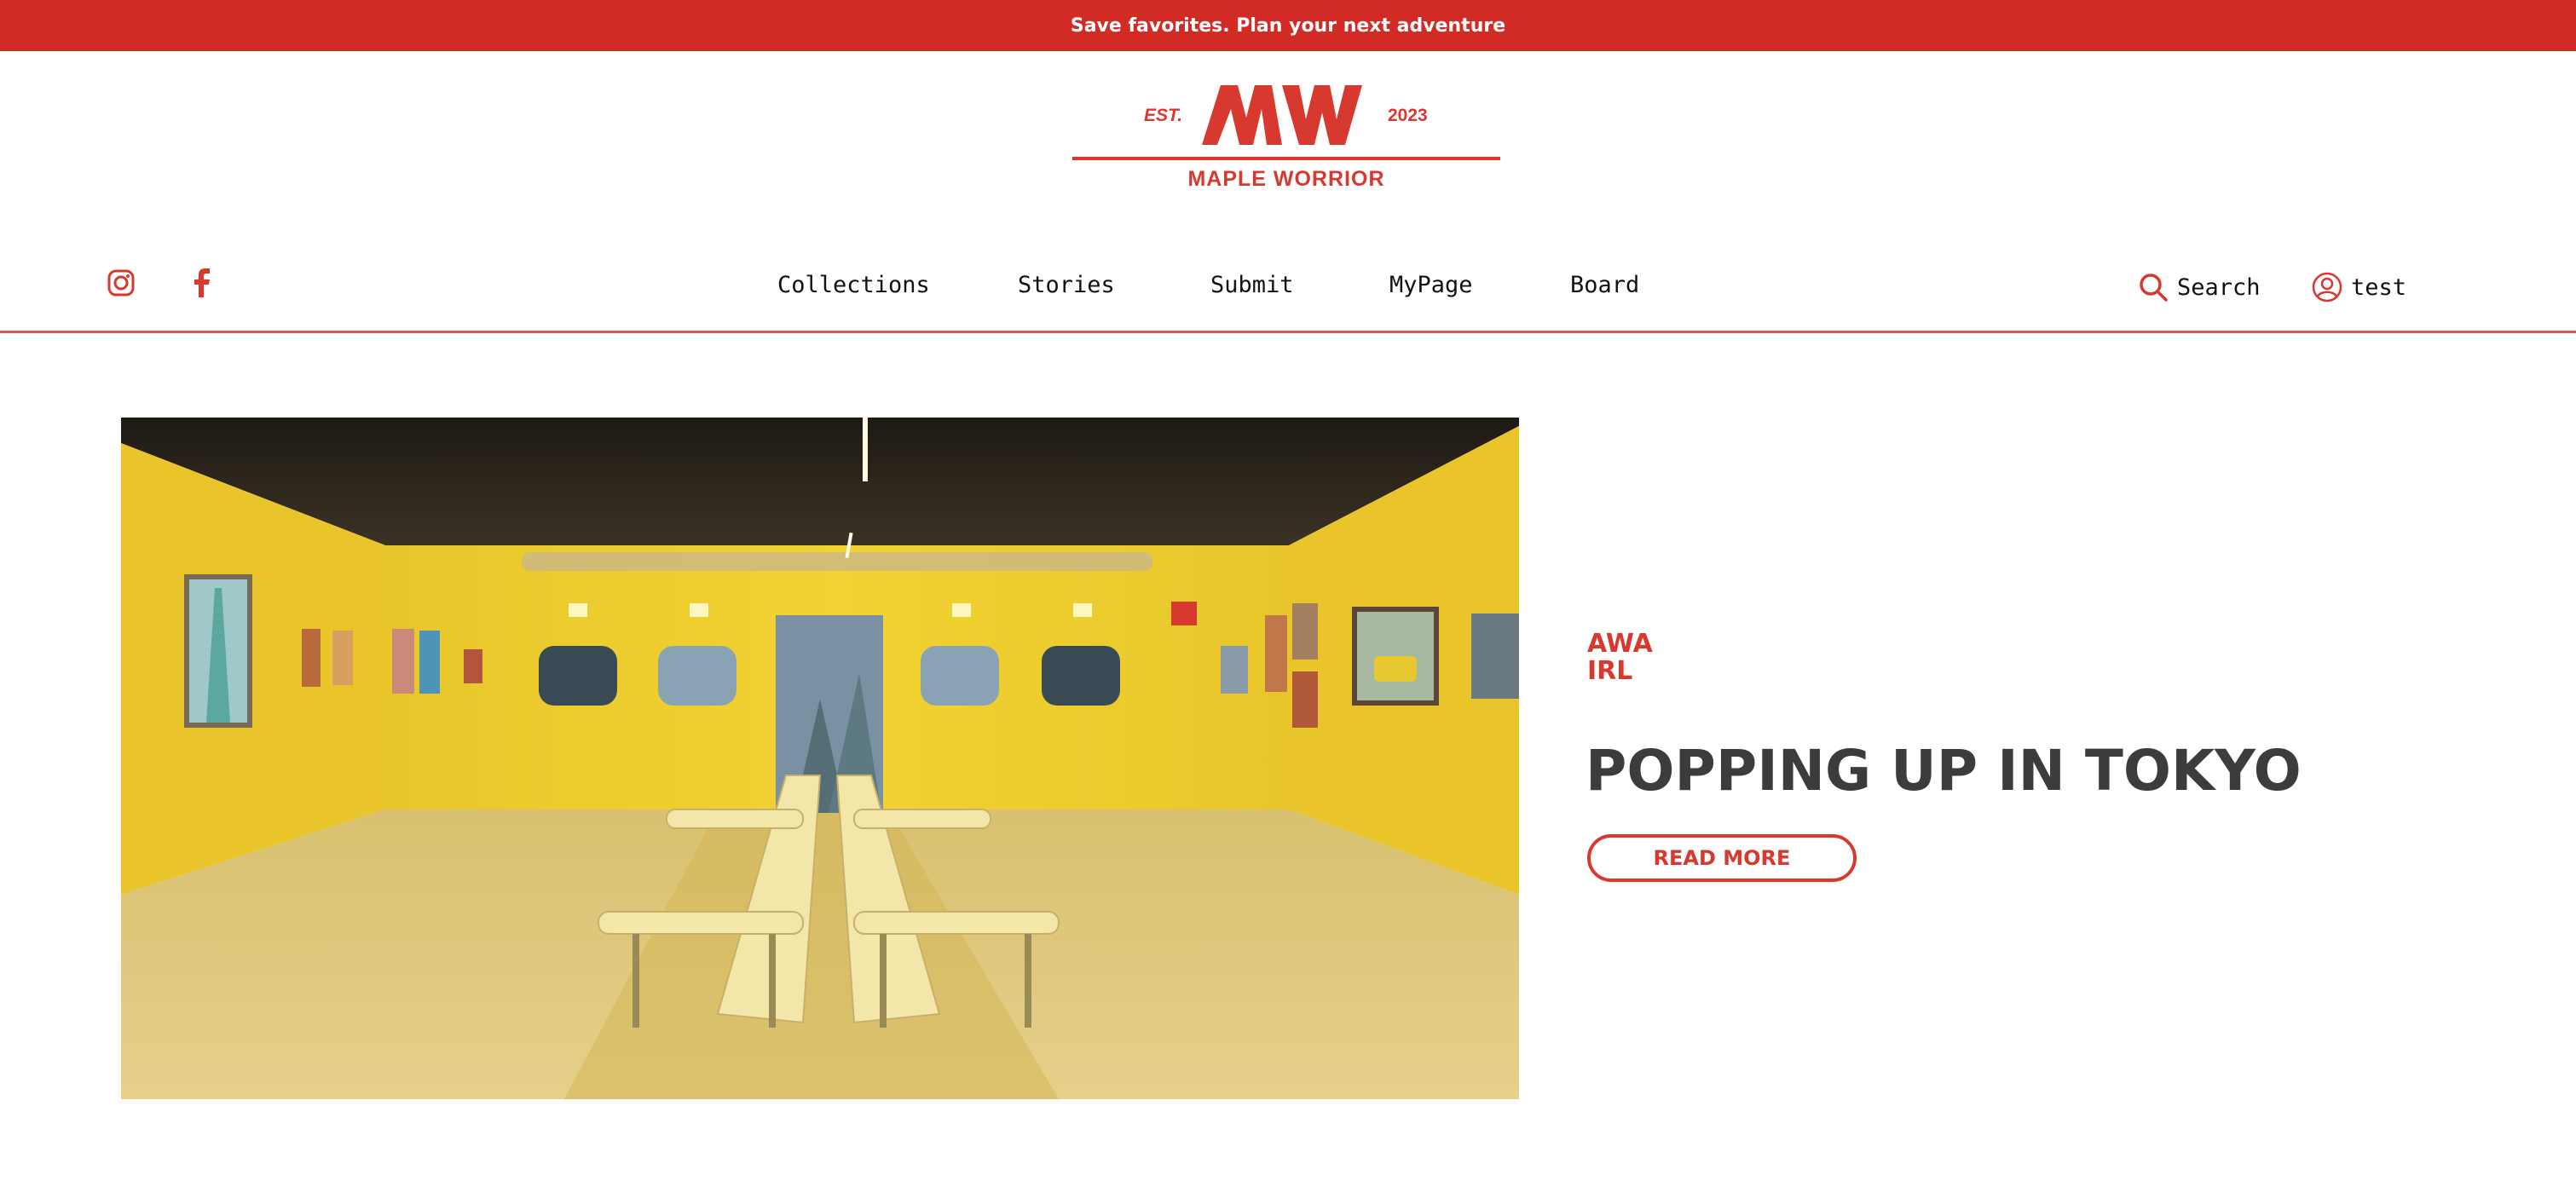 Image resolution: width=2576 pixels, height=1181 pixels. I want to click on user-icon, so click(2327, 287).